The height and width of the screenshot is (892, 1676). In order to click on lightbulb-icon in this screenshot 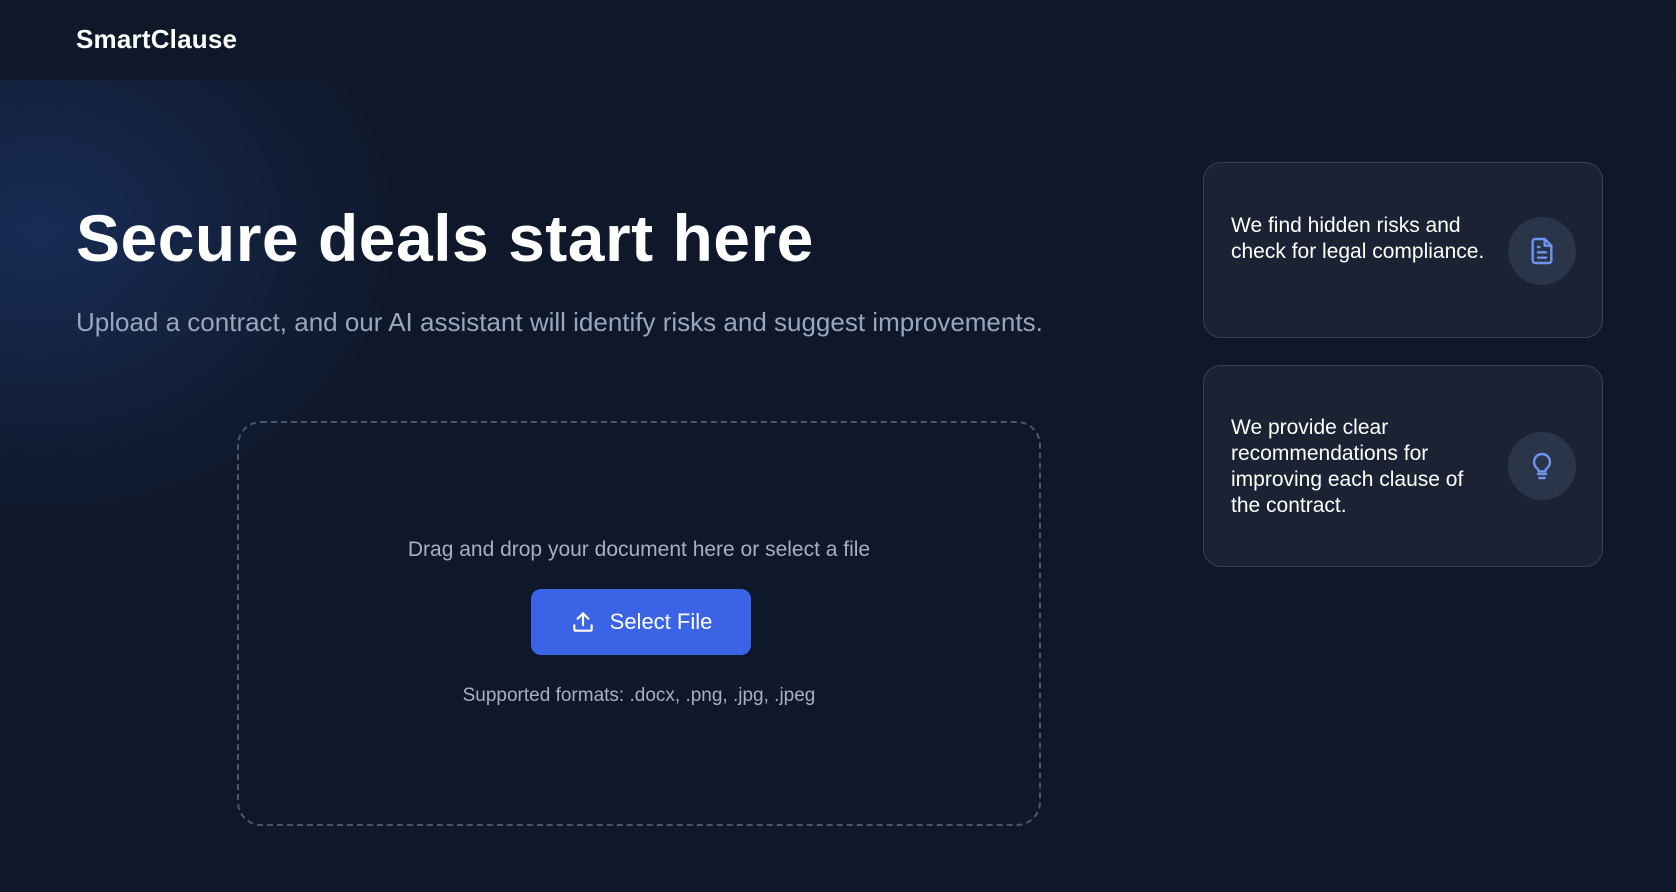, I will do `click(1542, 466)`.